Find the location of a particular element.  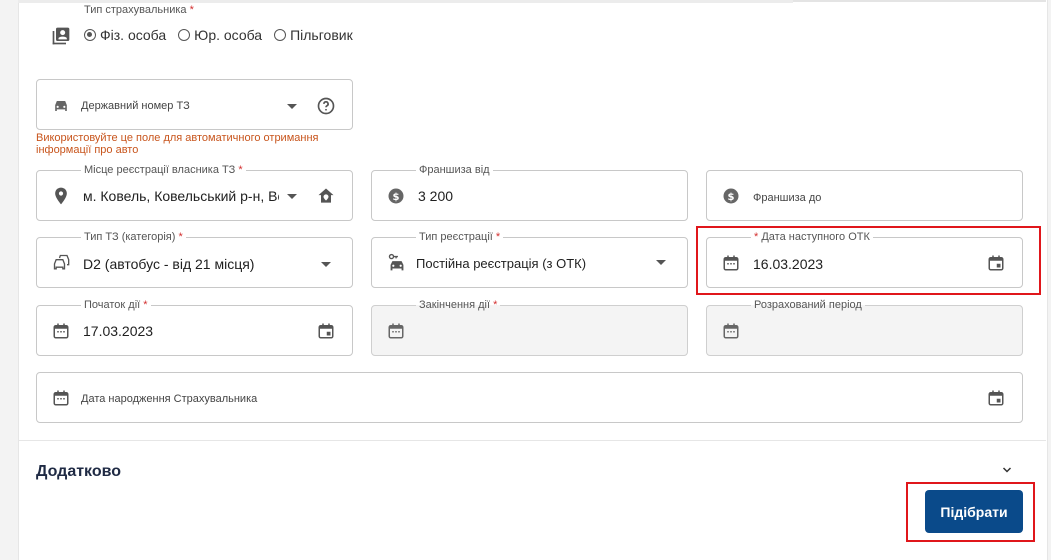

help-icon is located at coordinates (326, 106).